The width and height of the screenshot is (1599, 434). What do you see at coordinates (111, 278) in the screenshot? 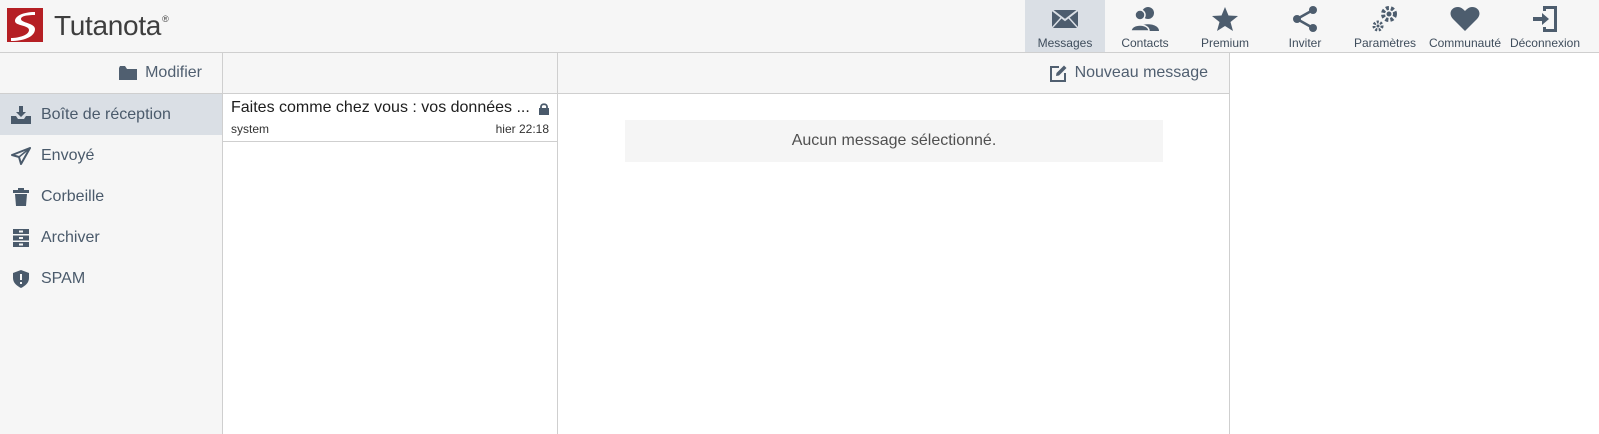
I see `sidebar-item-spam: SPAM` at bounding box center [111, 278].